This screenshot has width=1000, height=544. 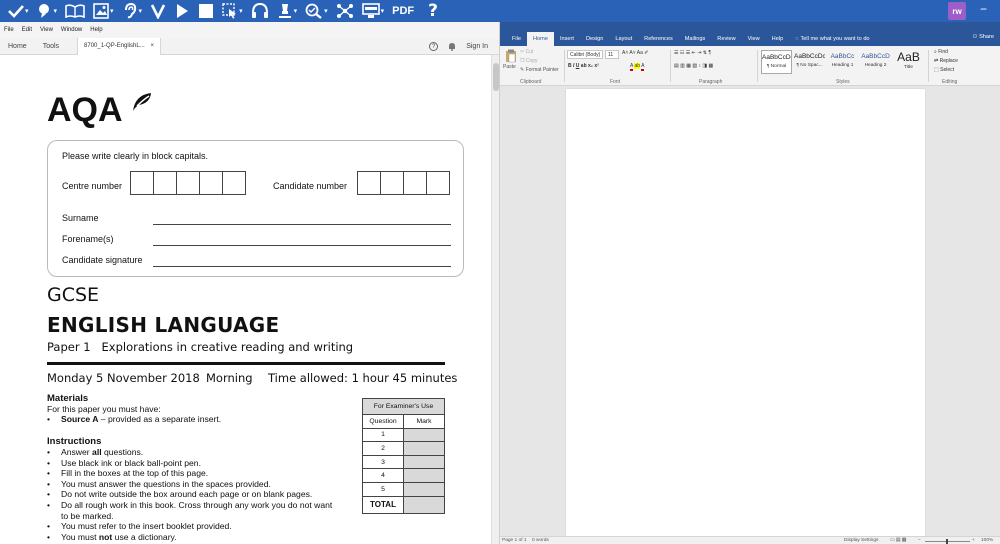 I want to click on tab-layout: Layout, so click(x=623, y=39).